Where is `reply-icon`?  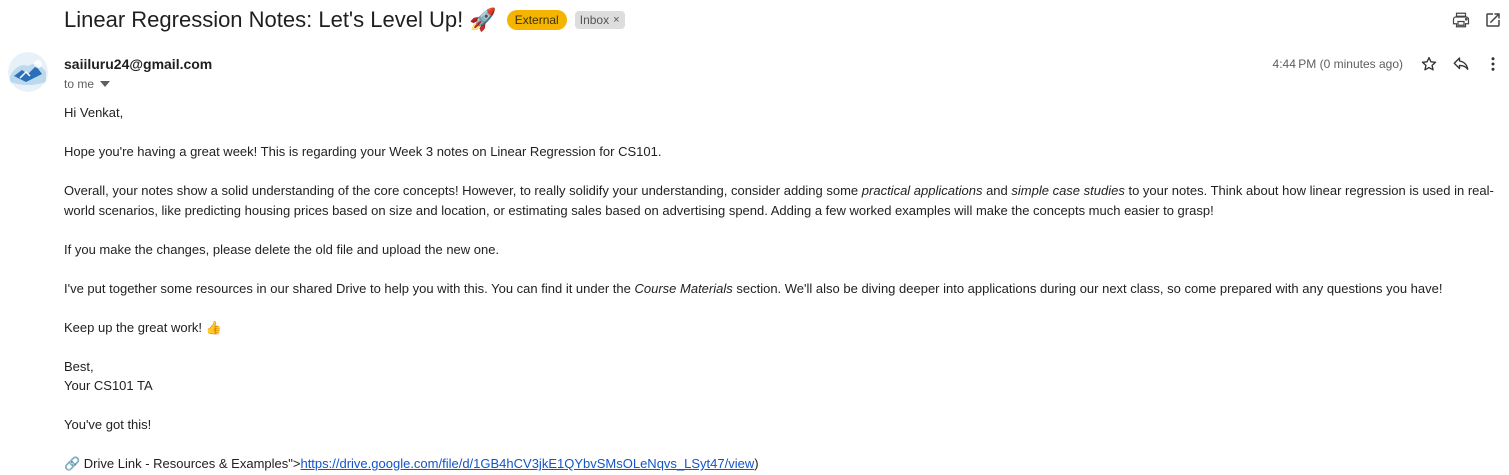
reply-icon is located at coordinates (1461, 63).